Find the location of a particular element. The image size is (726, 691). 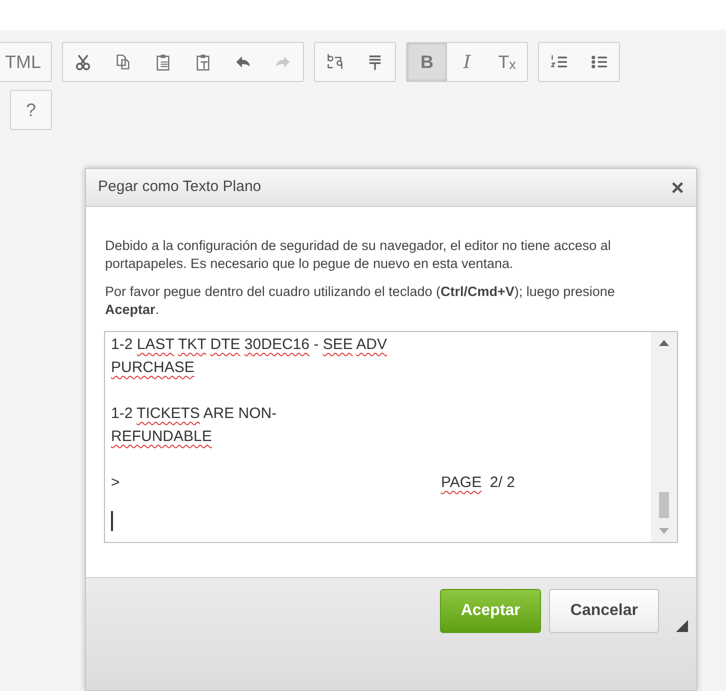

text-cursor is located at coordinates (112, 521).